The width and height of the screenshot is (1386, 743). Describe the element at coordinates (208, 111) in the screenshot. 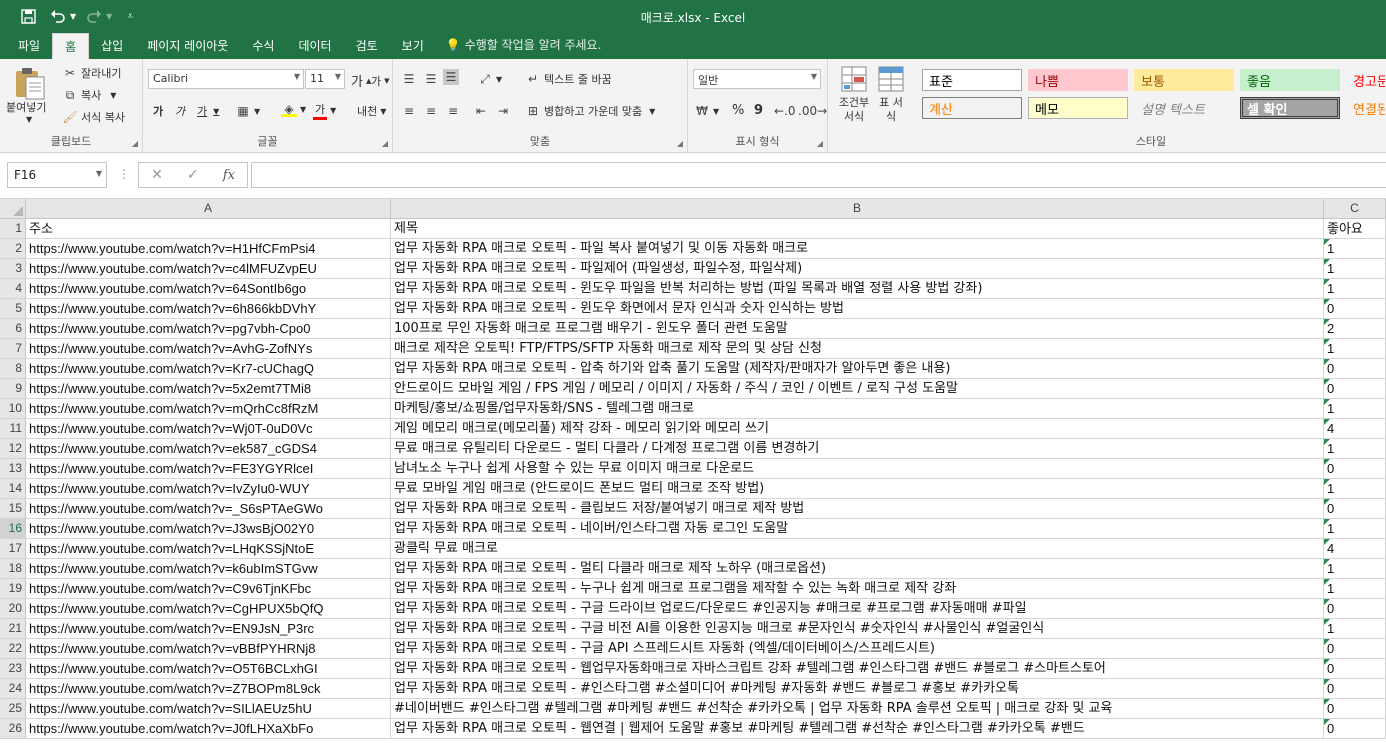

I see `underline-button: 가 ▼` at that location.